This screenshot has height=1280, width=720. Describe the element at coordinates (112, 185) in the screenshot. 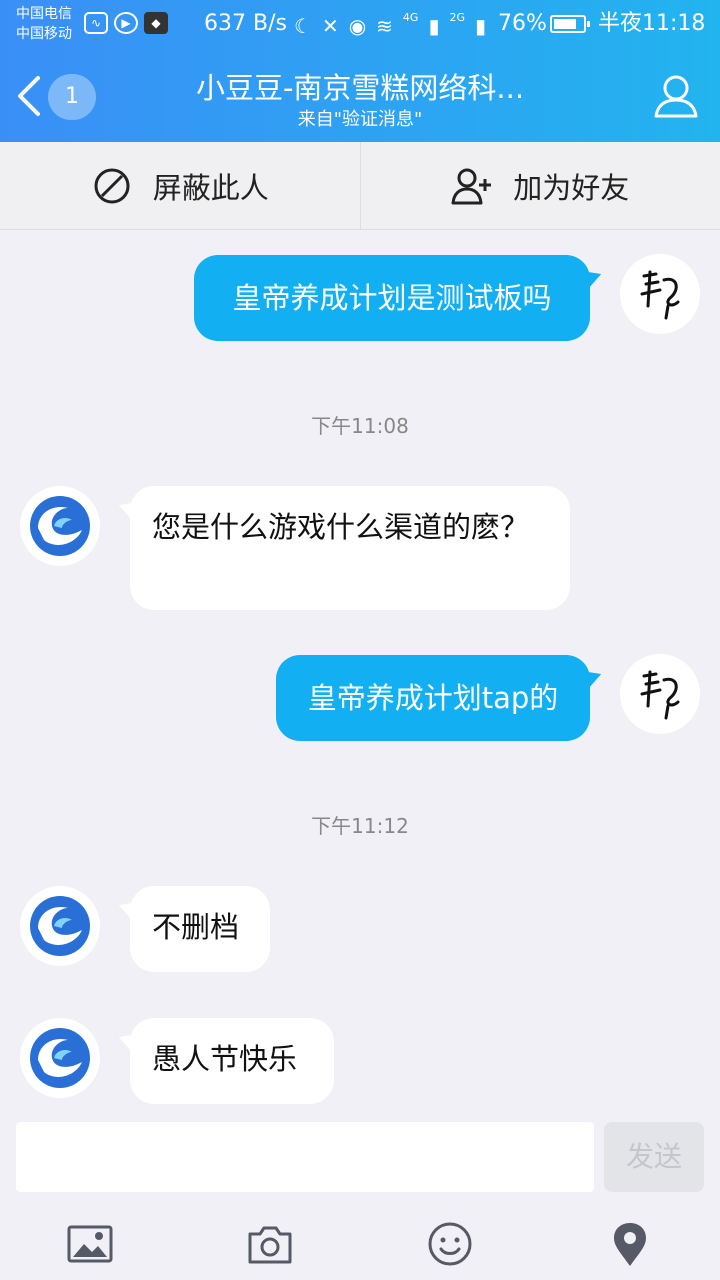

I see `block-icon` at that location.